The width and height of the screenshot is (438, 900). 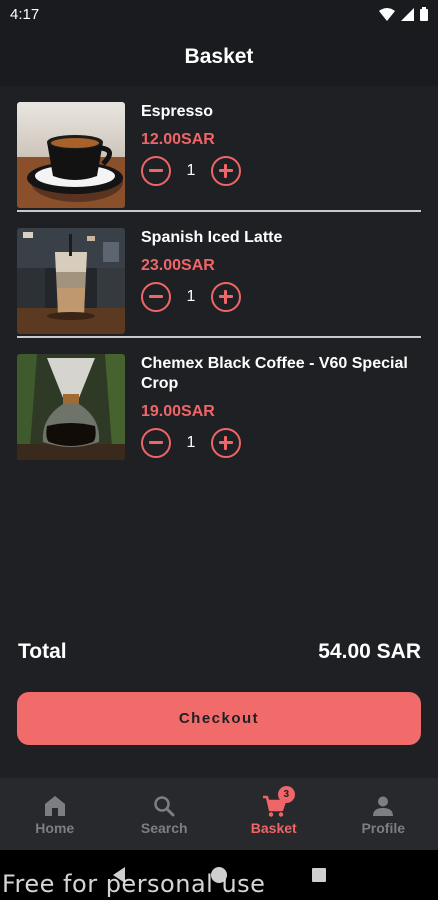 I want to click on item-price: 12.00SAR, so click(x=178, y=139).